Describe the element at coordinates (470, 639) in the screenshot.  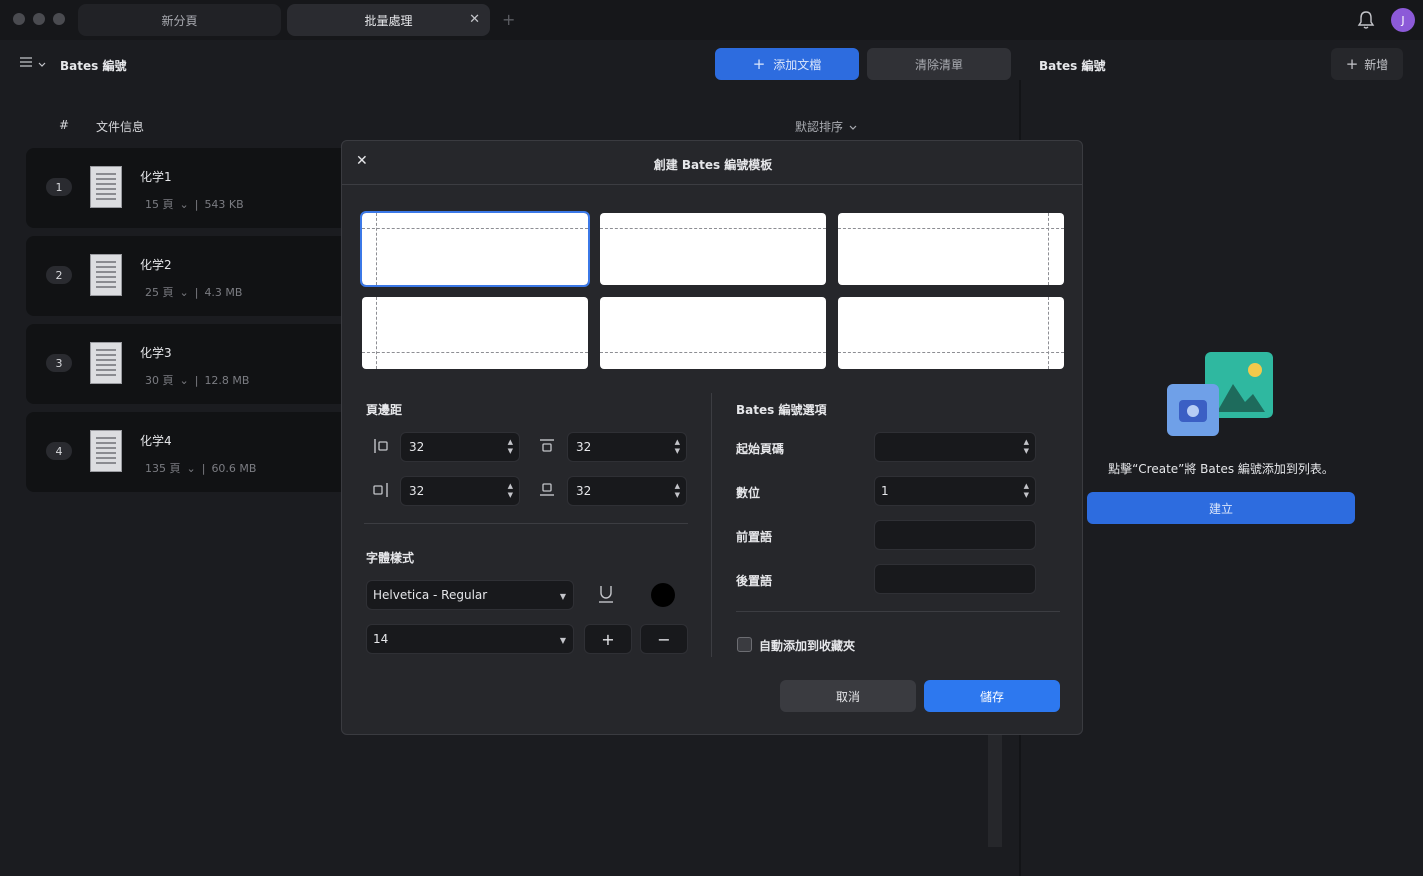
I see `font-size-select: 14 ▼` at that location.